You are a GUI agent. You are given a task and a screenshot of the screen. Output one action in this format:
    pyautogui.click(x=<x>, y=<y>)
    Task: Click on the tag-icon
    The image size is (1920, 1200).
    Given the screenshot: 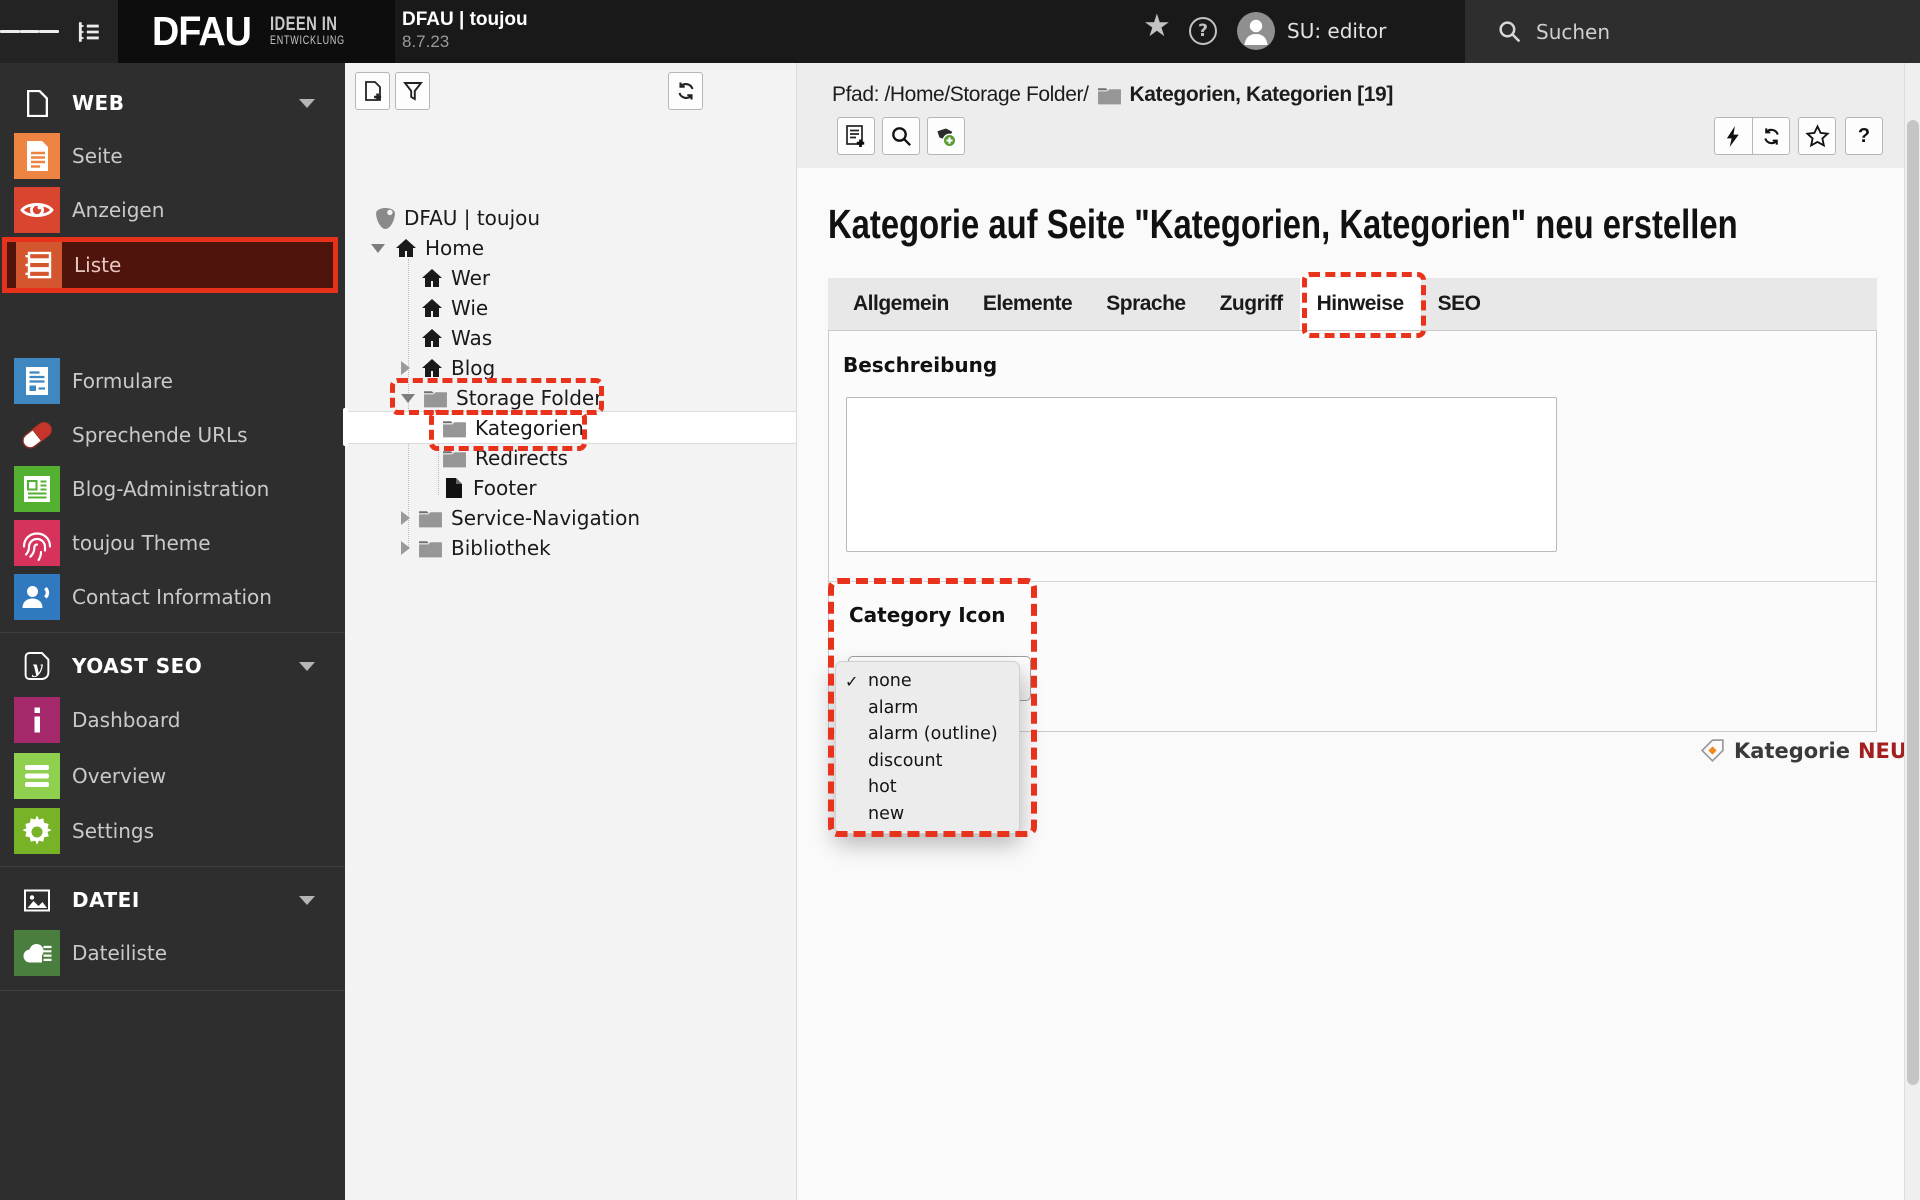 What is the action you would take?
    pyautogui.click(x=1712, y=751)
    